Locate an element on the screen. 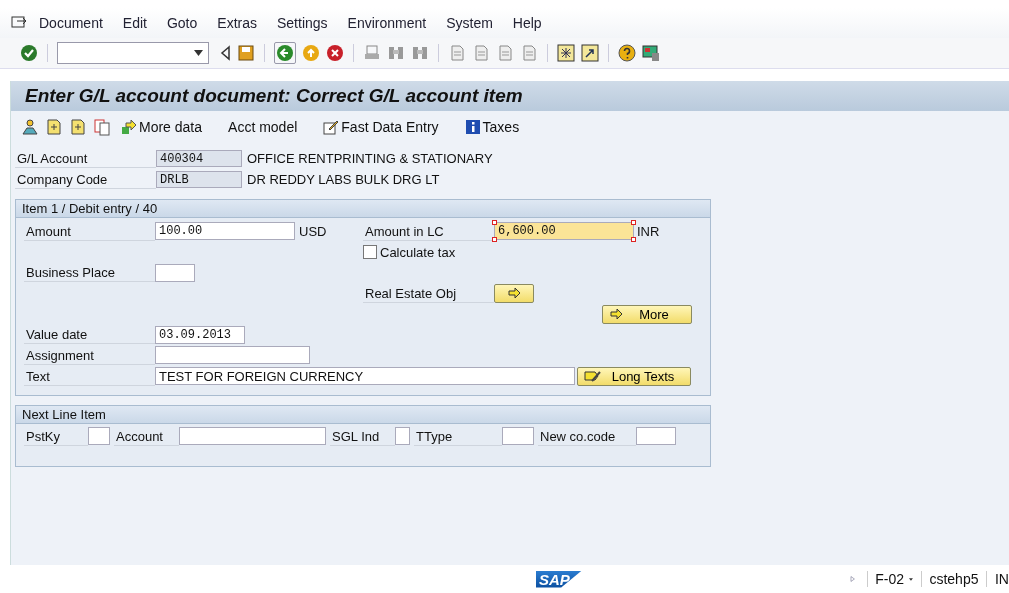  checkbox-label: Calculate tax is located at coordinates (418, 252).